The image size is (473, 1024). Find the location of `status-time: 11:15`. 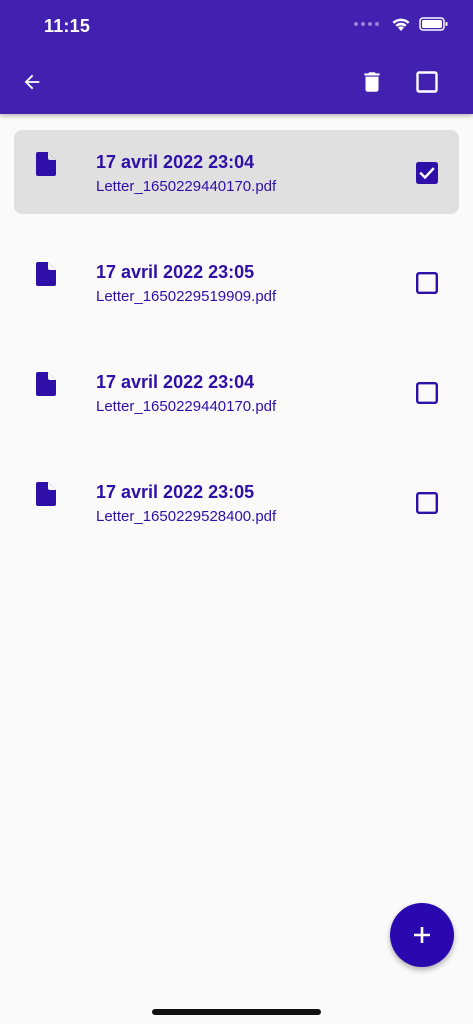

status-time: 11:15 is located at coordinates (67, 26).